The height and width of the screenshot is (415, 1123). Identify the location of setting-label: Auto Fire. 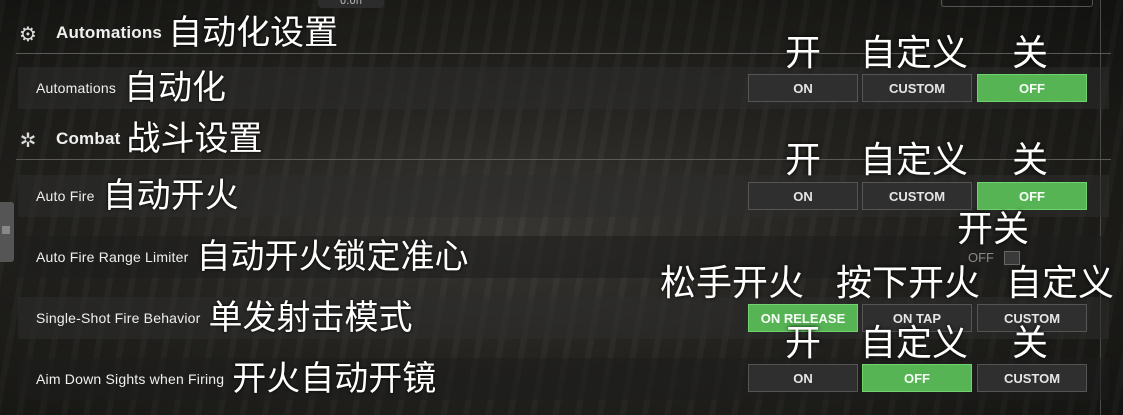
(65, 196).